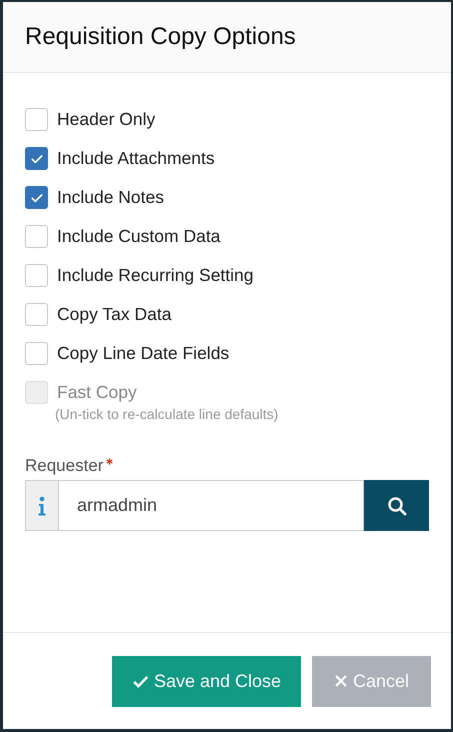 This screenshot has height=732, width=453. Describe the element at coordinates (110, 197) in the screenshot. I see `checkbox-label: Include Notes` at that location.